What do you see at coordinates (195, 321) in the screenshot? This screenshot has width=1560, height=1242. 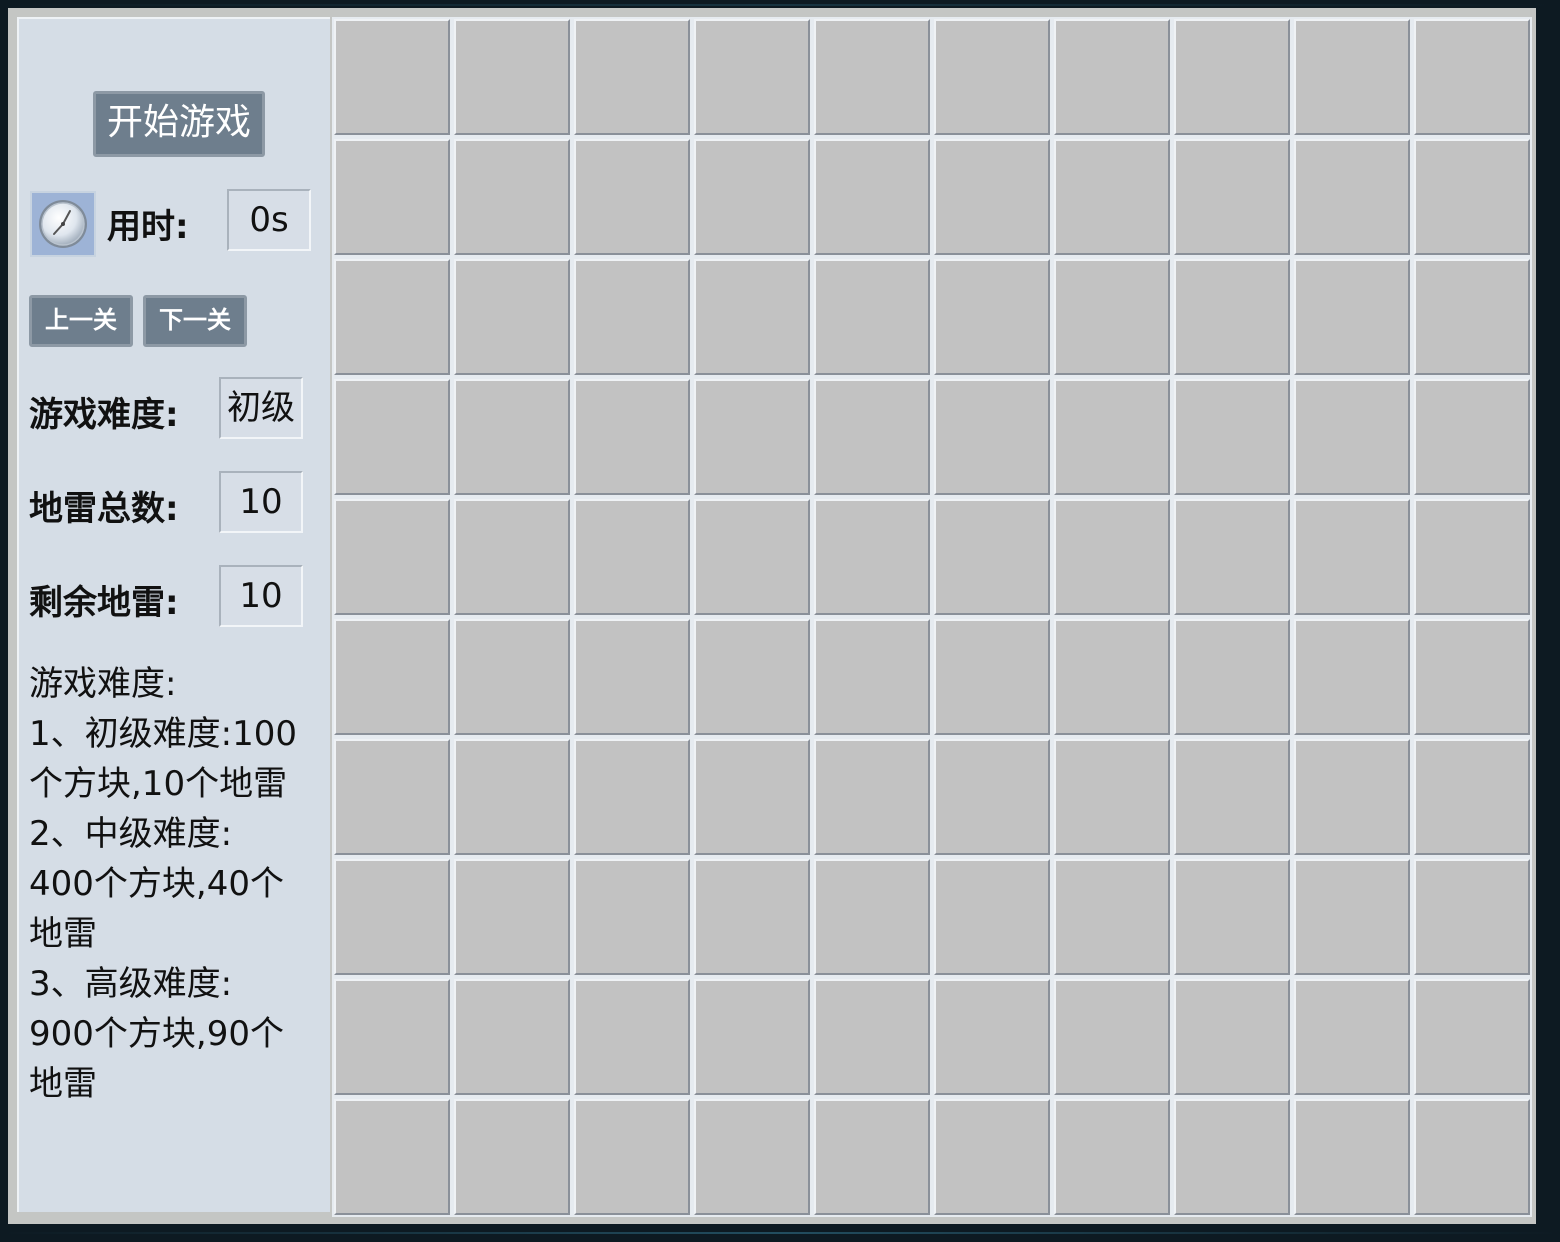 I see `next-level-button: 下一关` at bounding box center [195, 321].